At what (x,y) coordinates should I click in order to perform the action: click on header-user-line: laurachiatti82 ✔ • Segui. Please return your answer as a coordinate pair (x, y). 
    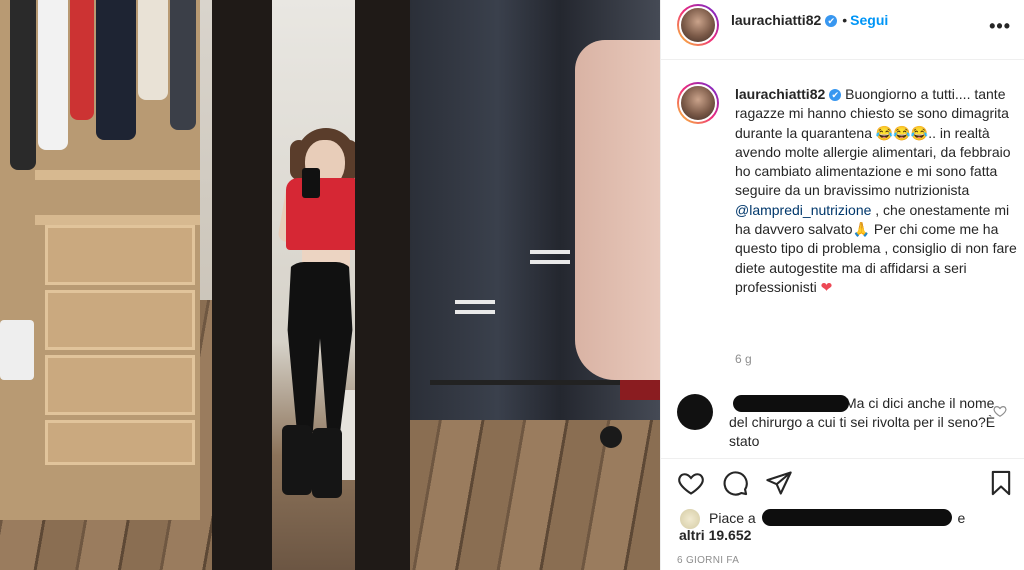
    Looking at the image, I should click on (809, 21).